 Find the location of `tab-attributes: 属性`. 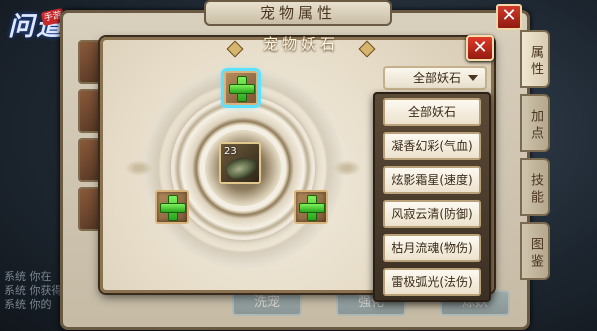

tab-attributes: 属性 is located at coordinates (535, 59).